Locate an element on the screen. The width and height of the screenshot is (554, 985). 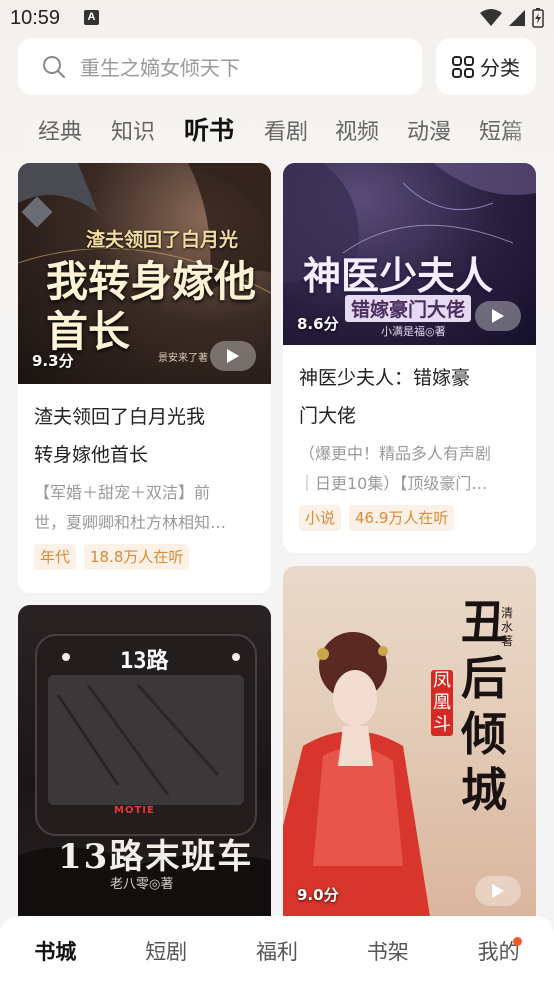
search-input: 重生之嫡女倾天下 is located at coordinates (220, 66).